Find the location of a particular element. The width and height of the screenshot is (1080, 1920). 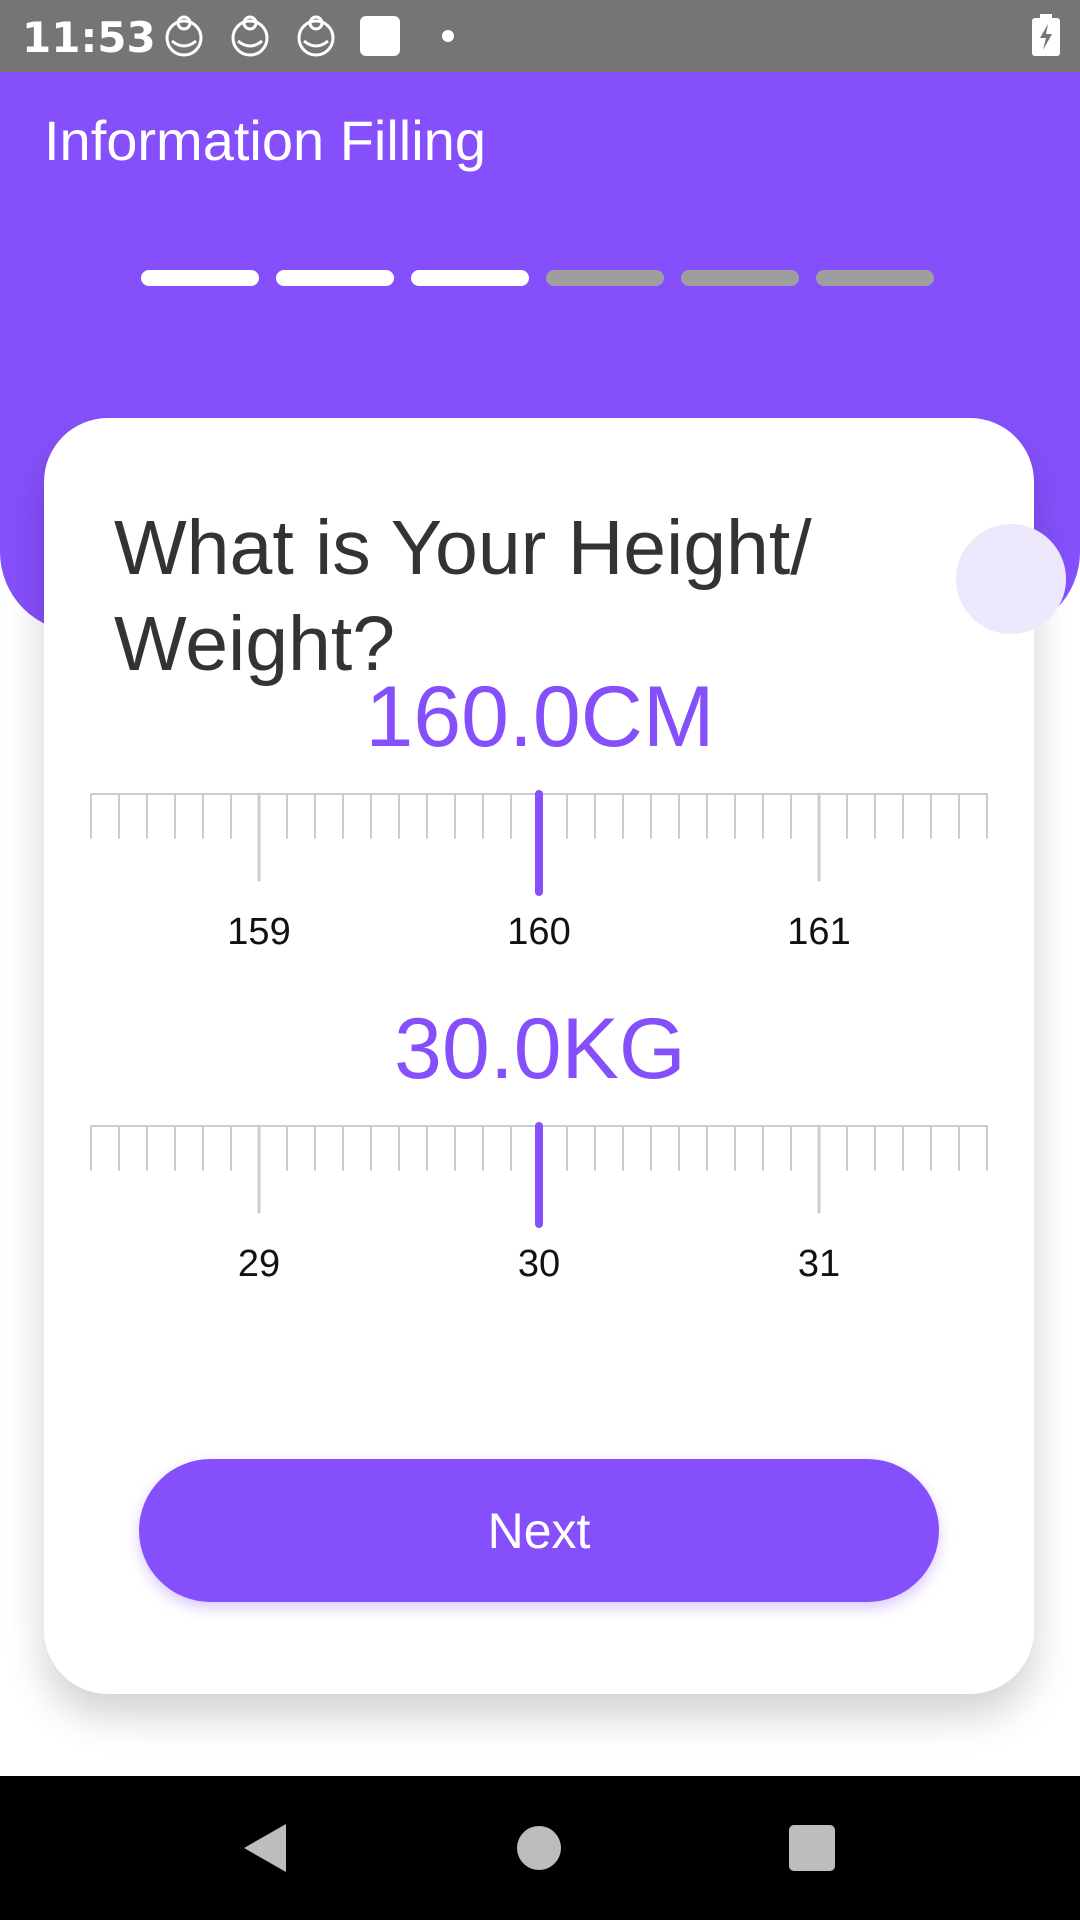

ruler-tick-label: 159 is located at coordinates (258, 930).